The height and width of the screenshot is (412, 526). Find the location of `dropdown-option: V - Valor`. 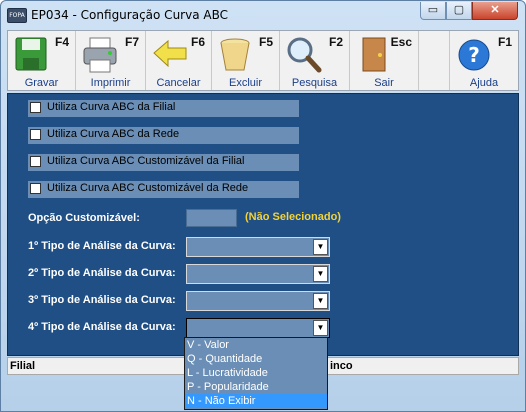

dropdown-option: V - Valor is located at coordinates (256, 345).